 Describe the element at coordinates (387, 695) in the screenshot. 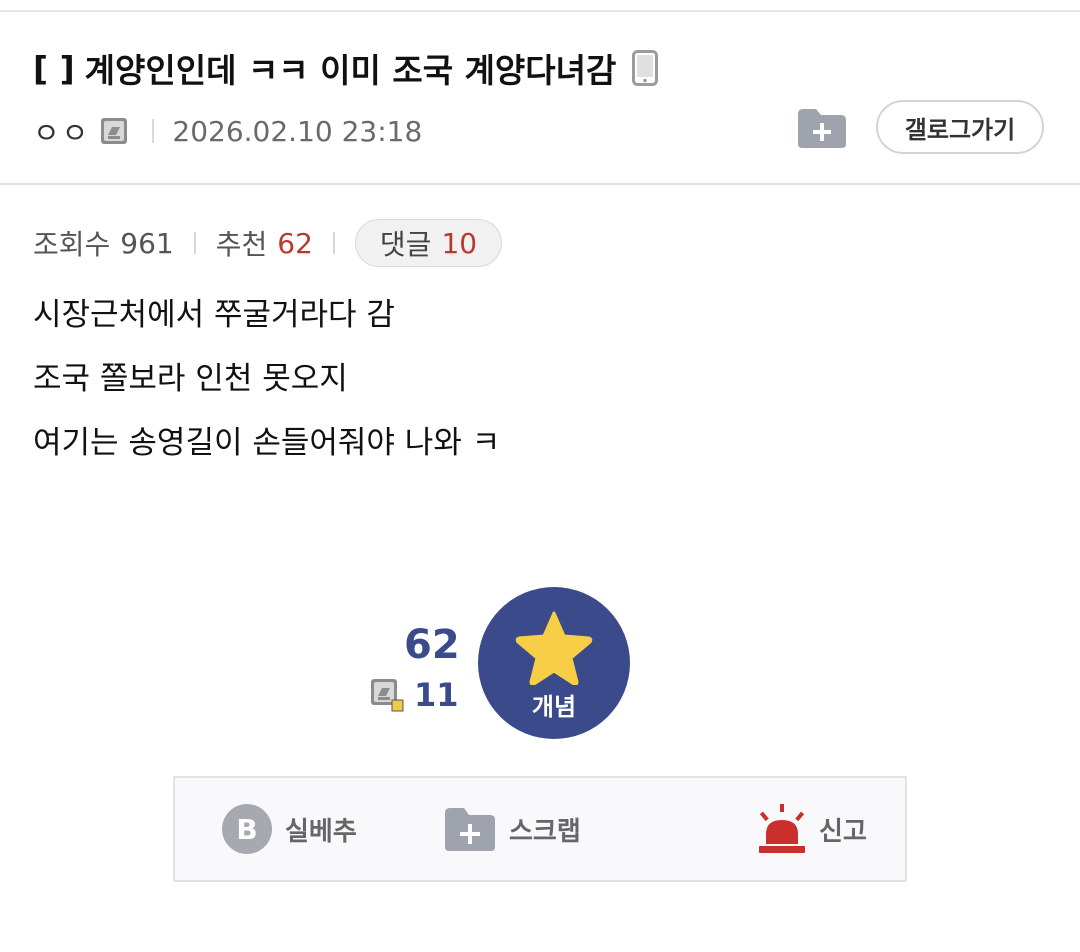

I see `fixed-user-icon` at that location.